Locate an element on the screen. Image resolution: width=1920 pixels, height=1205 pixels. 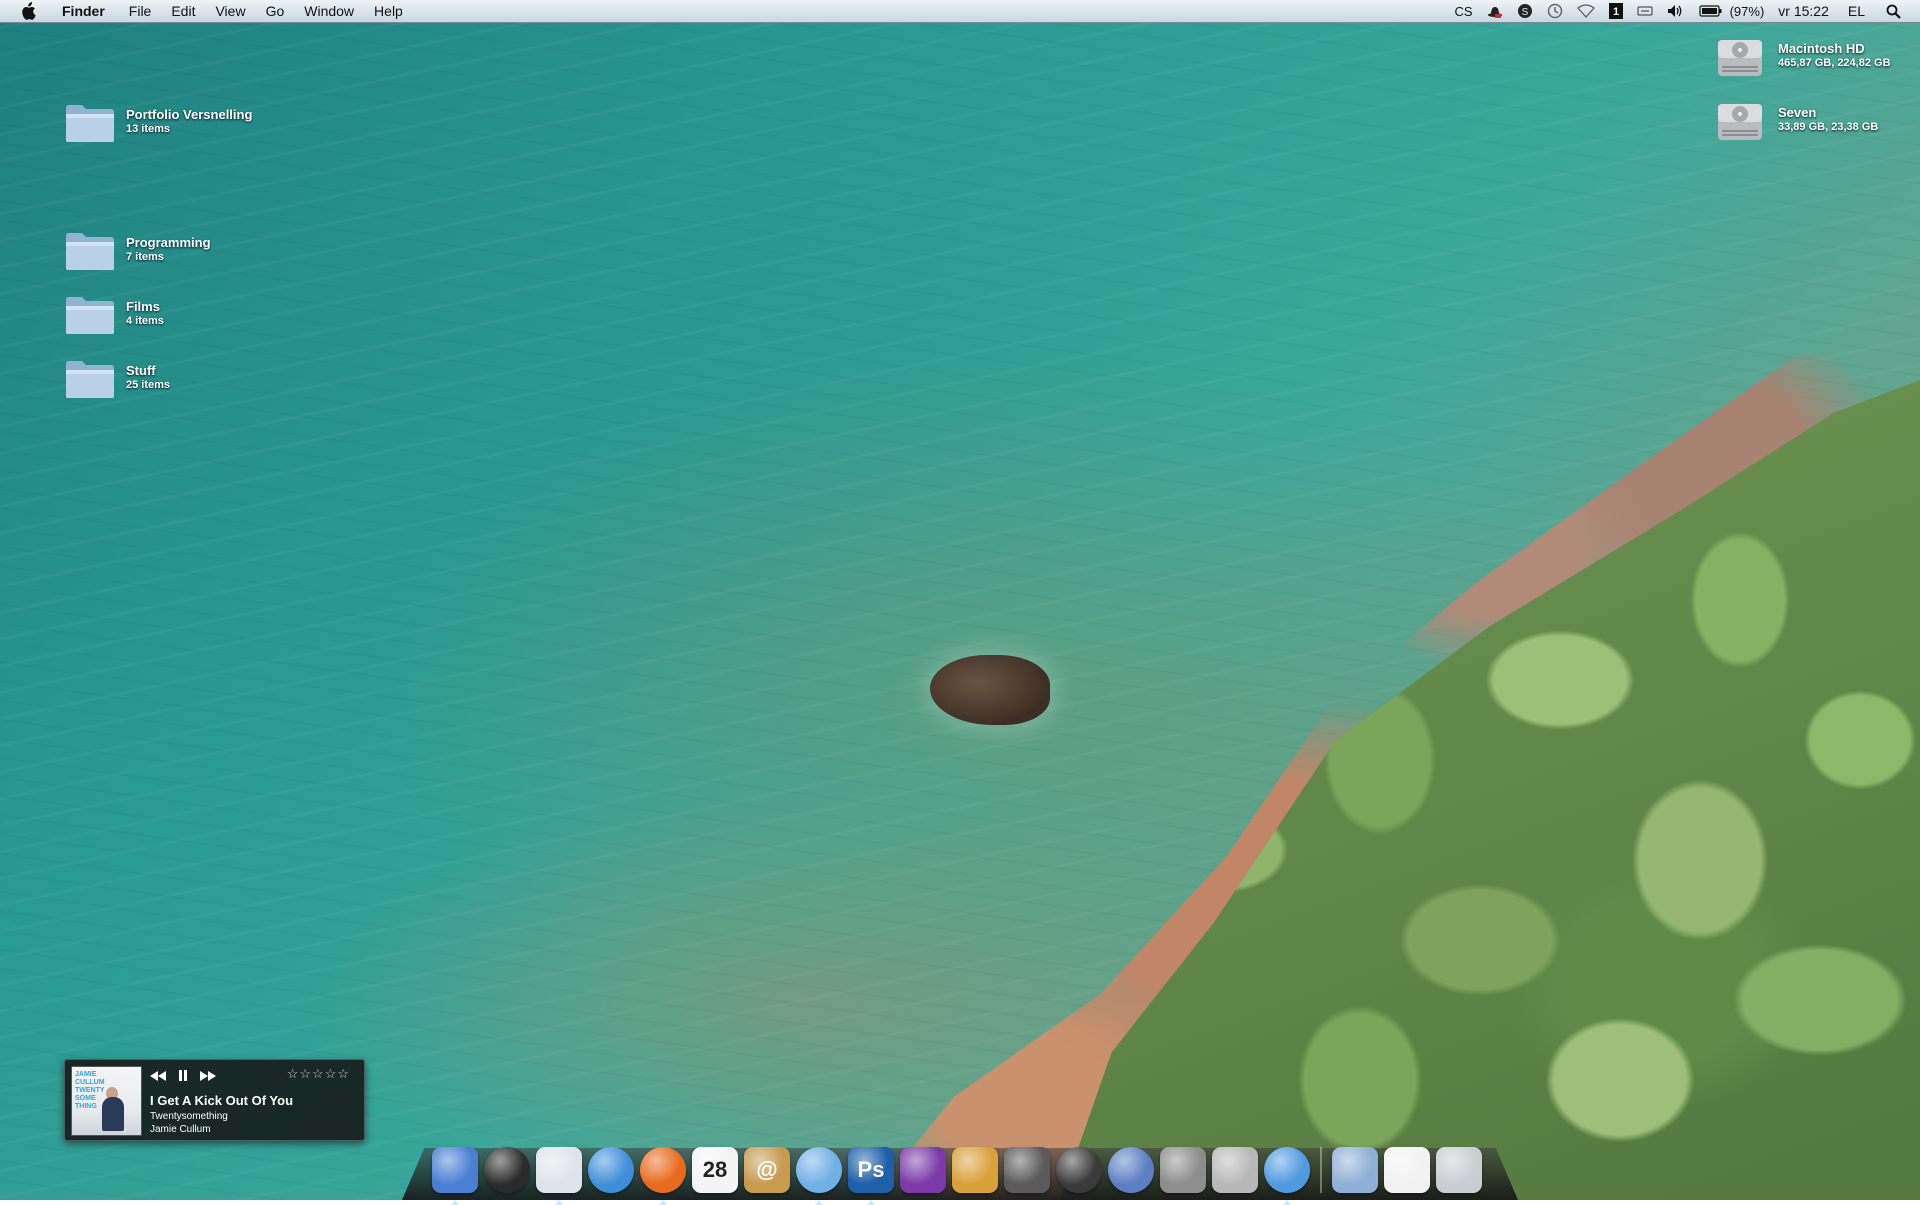
keyboard-icon is located at coordinates (1645, 11).